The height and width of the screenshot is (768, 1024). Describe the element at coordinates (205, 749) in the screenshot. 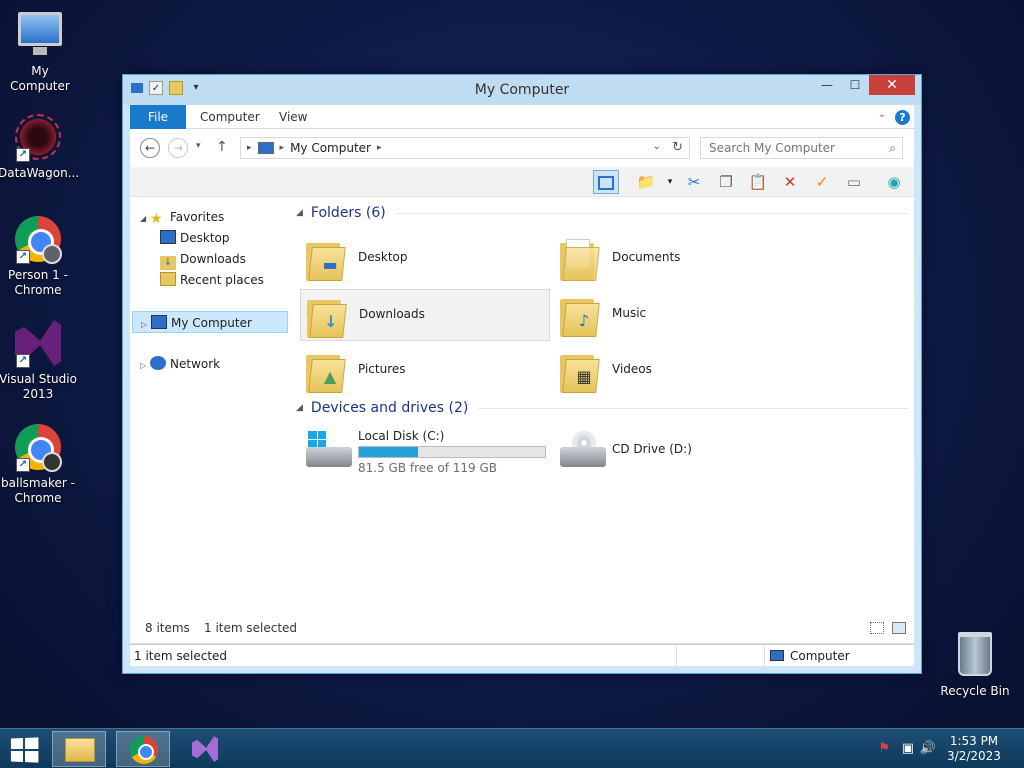

I see `taskbar-visual-studio` at that location.